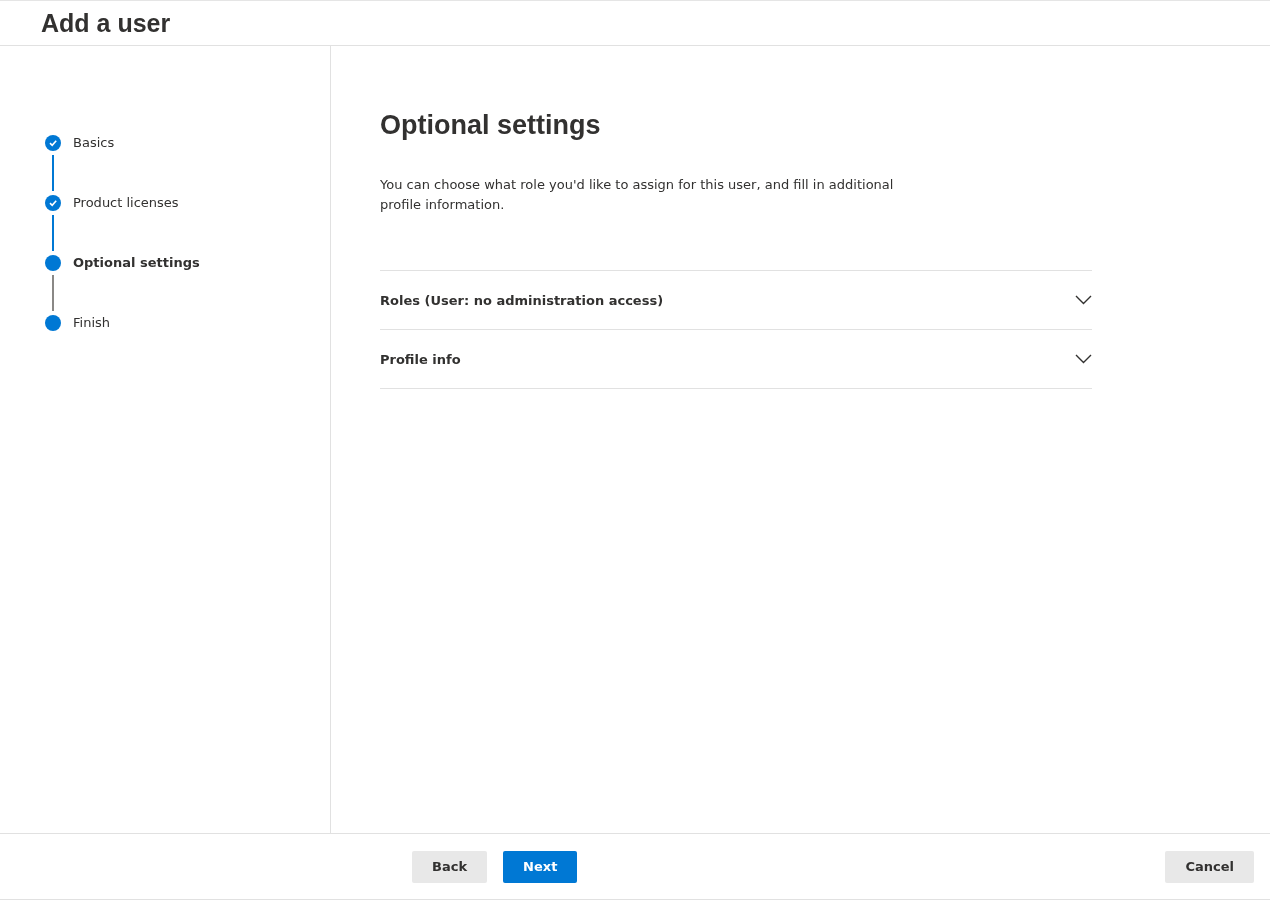 The image size is (1270, 900). What do you see at coordinates (450, 866) in the screenshot?
I see `back-button: Back` at bounding box center [450, 866].